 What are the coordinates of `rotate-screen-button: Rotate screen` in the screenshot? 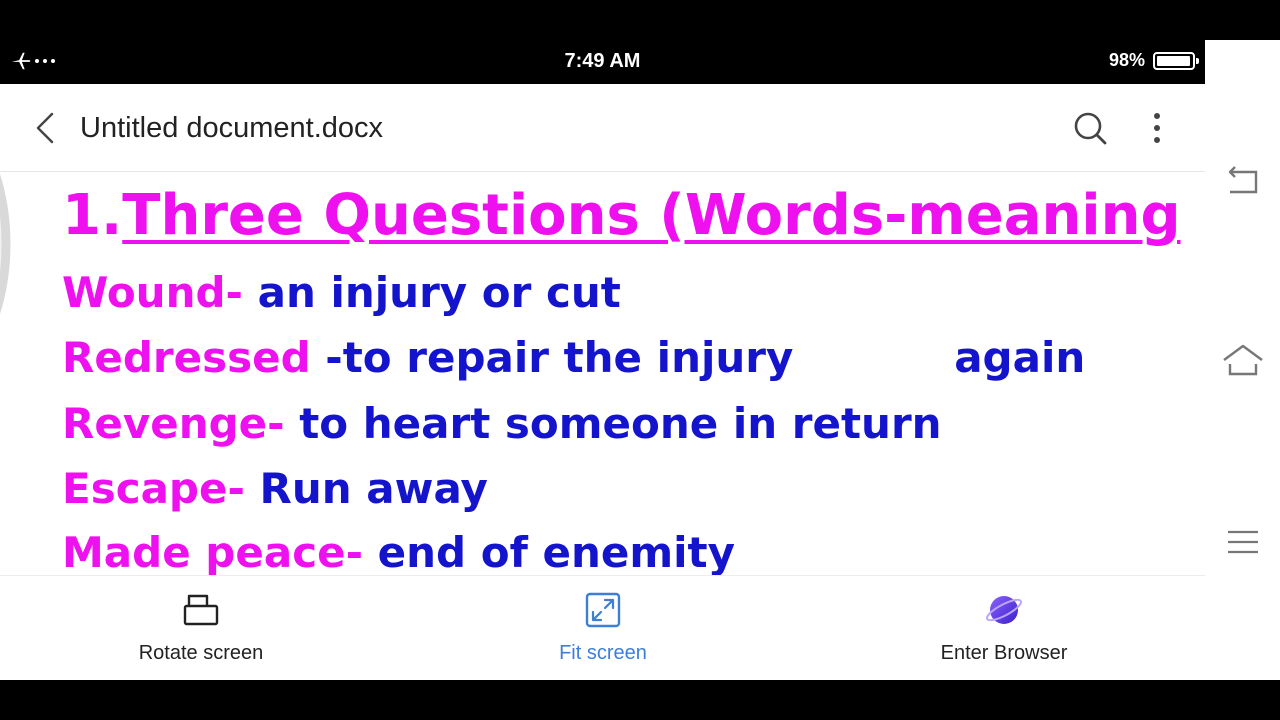 It's located at (201, 628).